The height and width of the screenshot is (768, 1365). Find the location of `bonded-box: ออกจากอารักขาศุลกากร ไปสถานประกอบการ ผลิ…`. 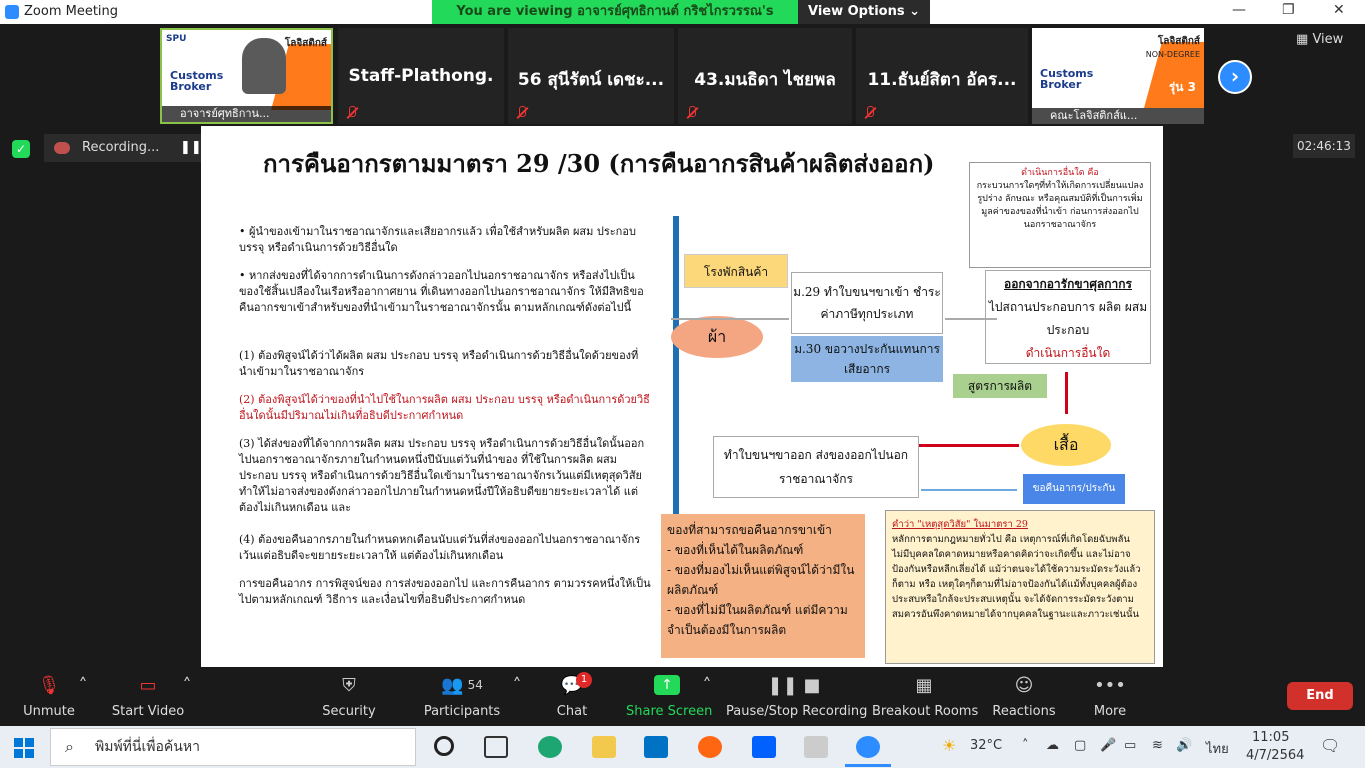

bonded-box: ออกจากอารักขาศุลกากร ไปสถานประกอบการ ผลิ… is located at coordinates (1068, 317).